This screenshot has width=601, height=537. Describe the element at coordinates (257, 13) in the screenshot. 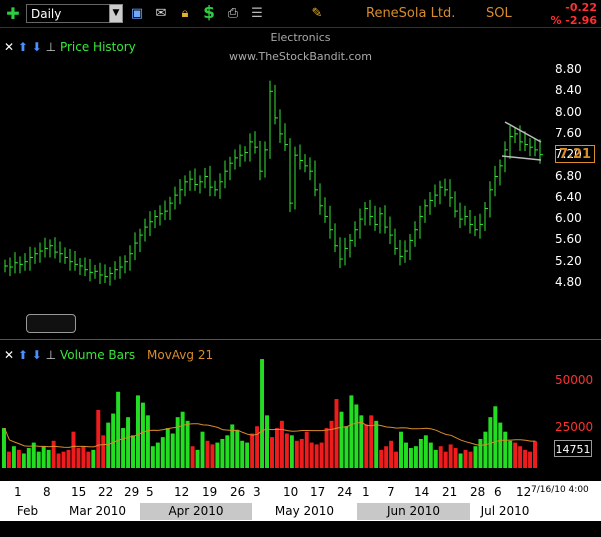

I see `list-icon: ☰` at that location.